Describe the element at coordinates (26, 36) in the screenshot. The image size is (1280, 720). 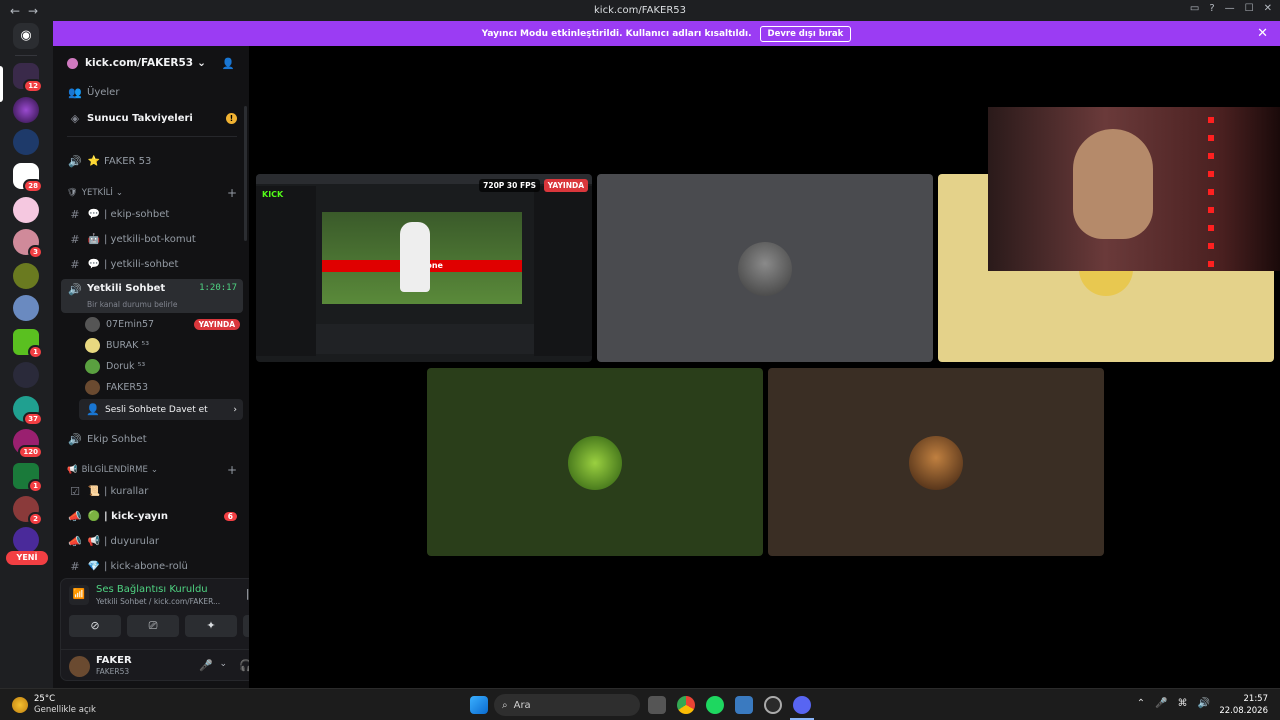
I see `discord-home-icon: ◉` at that location.